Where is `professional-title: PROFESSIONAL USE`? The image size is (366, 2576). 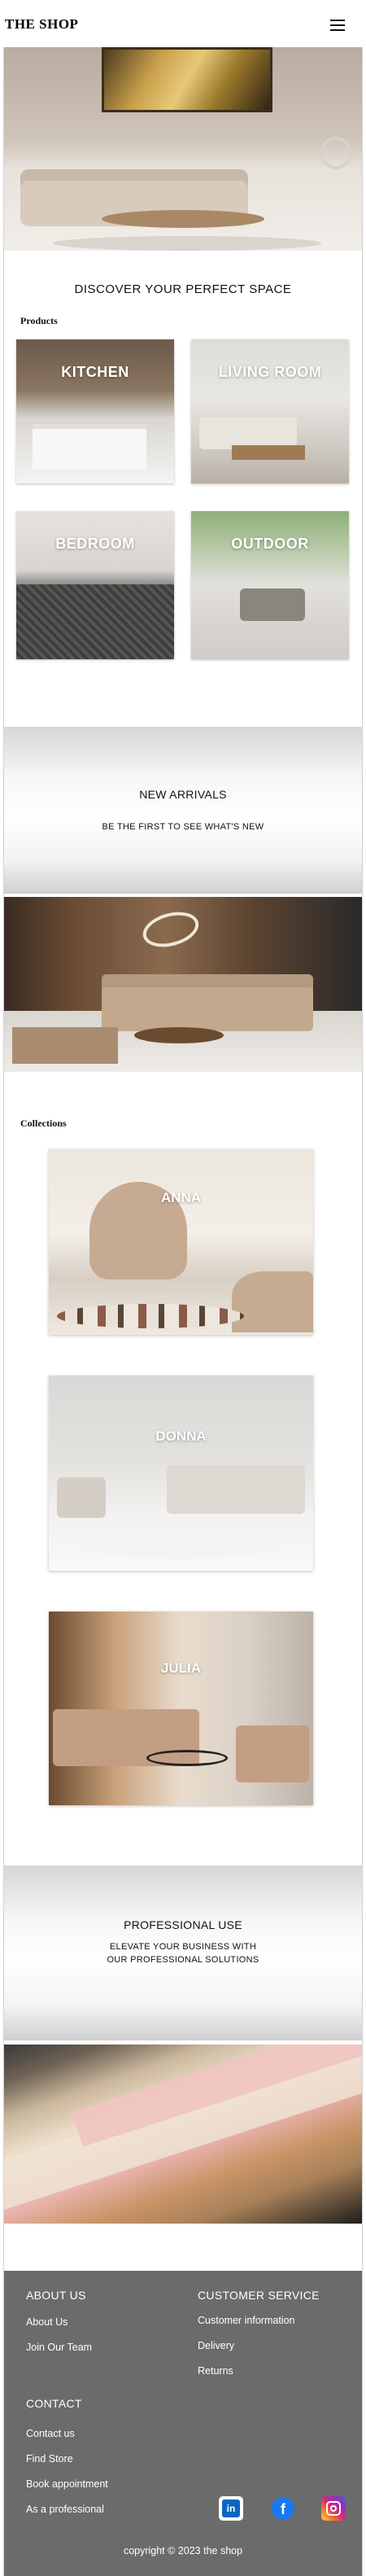 professional-title: PROFESSIONAL USE is located at coordinates (183, 1924).